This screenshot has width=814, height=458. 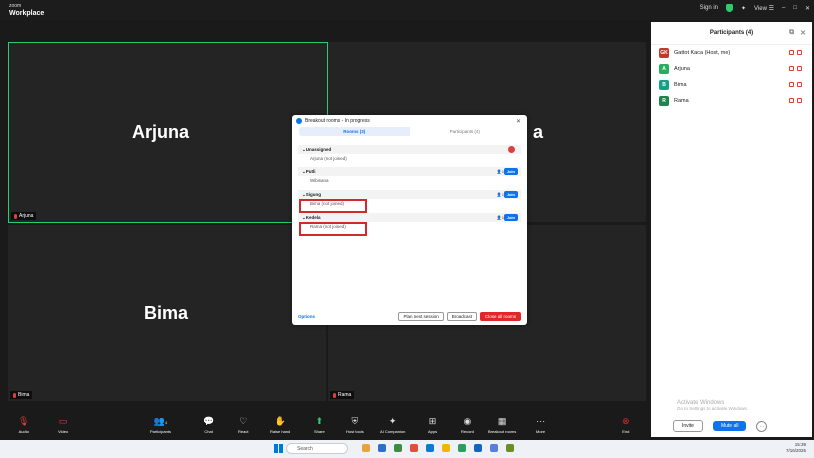 I want to click on breakout-rooms-button: ▦ Breakout rooms, so click(x=502, y=425).